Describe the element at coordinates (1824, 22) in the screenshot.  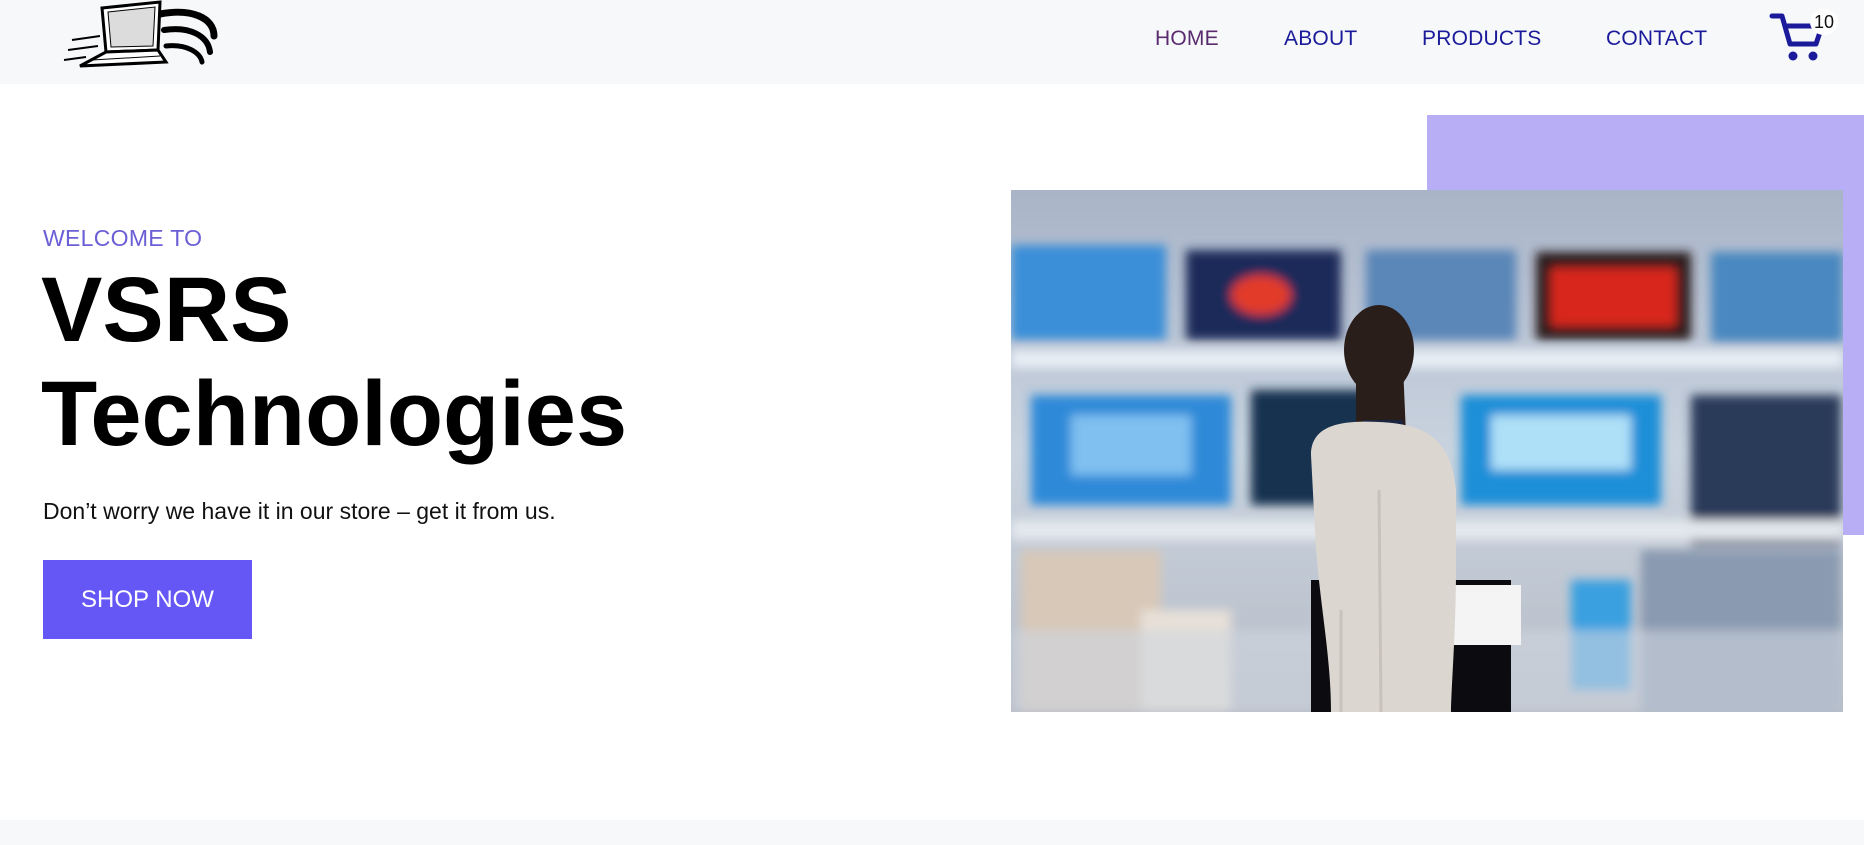
I see `cart-count-badge: 10` at that location.